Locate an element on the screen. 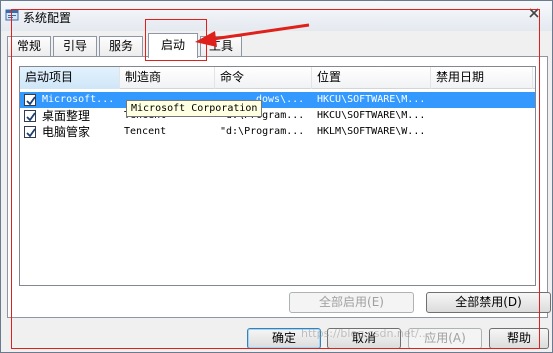 The image size is (553, 353). manufacturer-tooltip: Microsoft Corporation is located at coordinates (194, 108).